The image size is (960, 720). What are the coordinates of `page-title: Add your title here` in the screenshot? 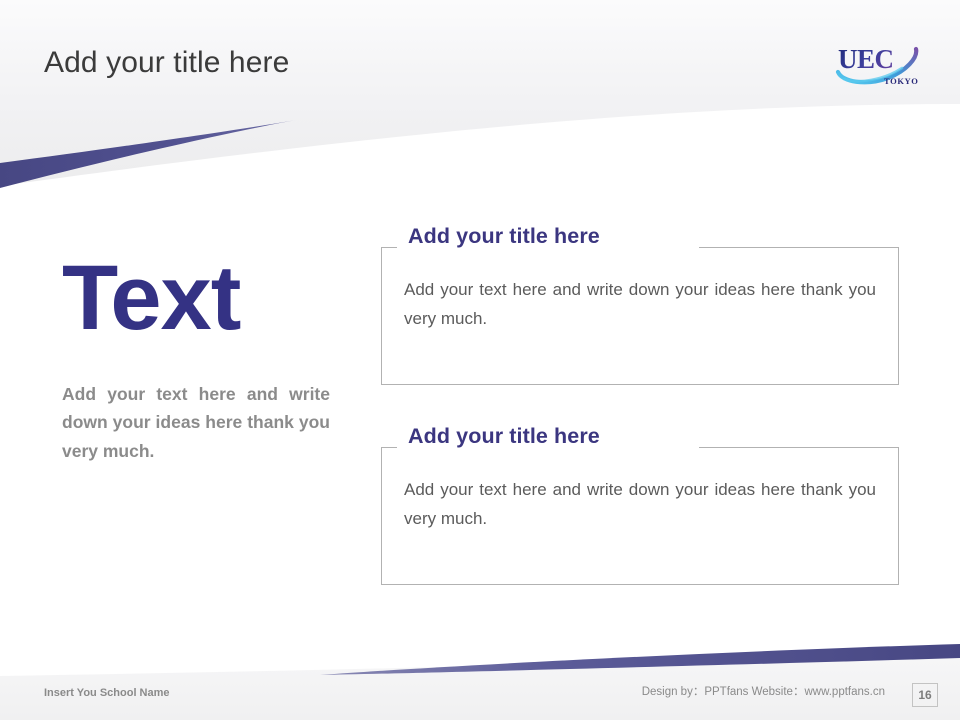 It's located at (167, 62).